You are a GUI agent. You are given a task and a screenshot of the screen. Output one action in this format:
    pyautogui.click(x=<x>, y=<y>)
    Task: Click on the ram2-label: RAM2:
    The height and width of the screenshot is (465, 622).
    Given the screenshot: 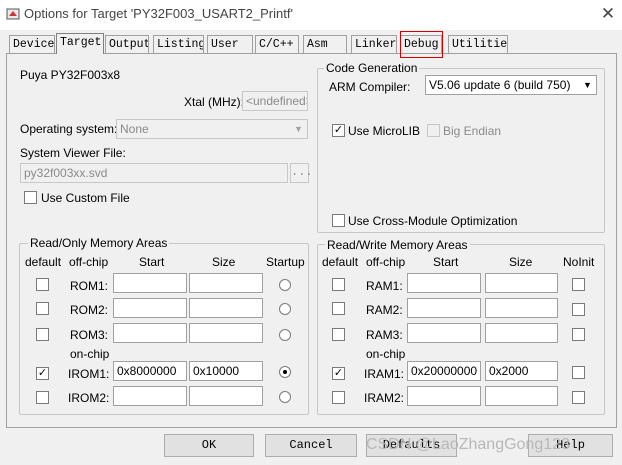 What is the action you would take?
    pyautogui.click(x=384, y=310)
    